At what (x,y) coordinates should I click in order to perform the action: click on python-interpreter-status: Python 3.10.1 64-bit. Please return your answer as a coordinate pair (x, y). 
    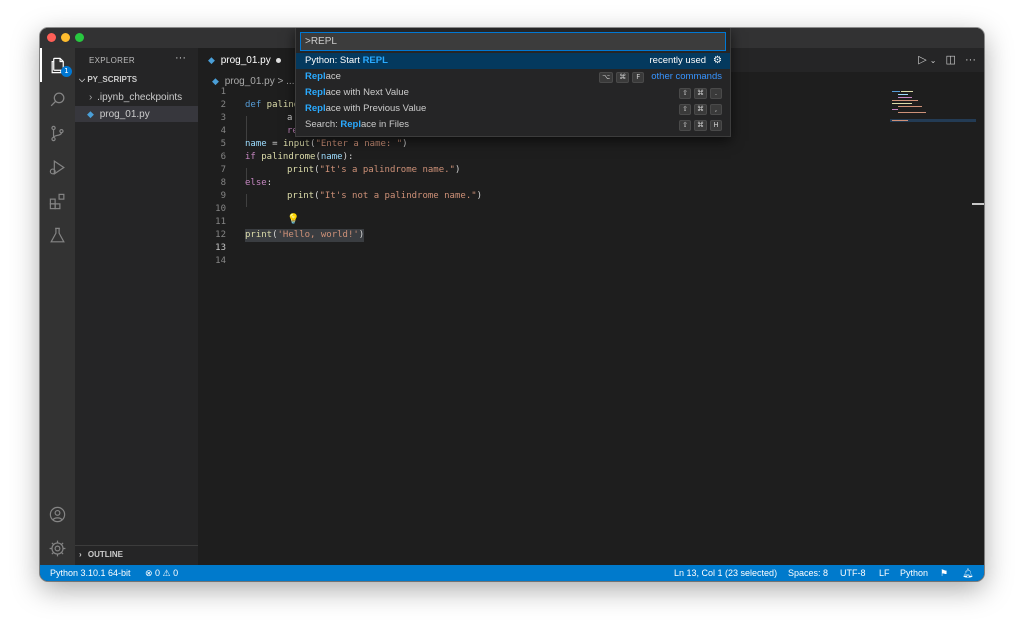
    Looking at the image, I should click on (90, 573).